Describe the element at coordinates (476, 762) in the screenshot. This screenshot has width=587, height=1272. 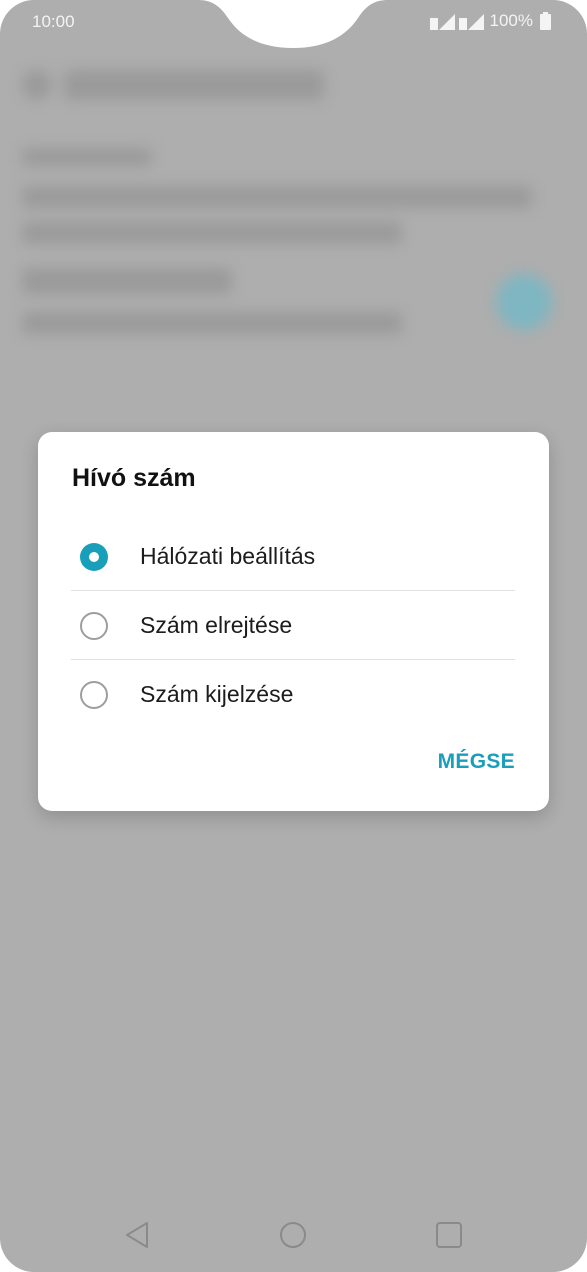
I see `cancel-button: MÉGSE` at that location.